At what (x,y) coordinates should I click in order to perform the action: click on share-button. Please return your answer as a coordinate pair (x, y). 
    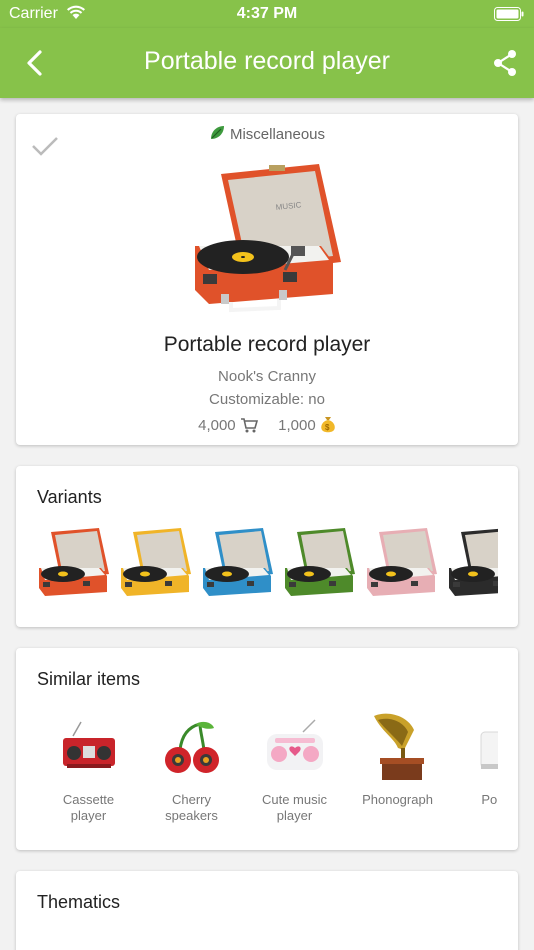
    Looking at the image, I should click on (505, 63).